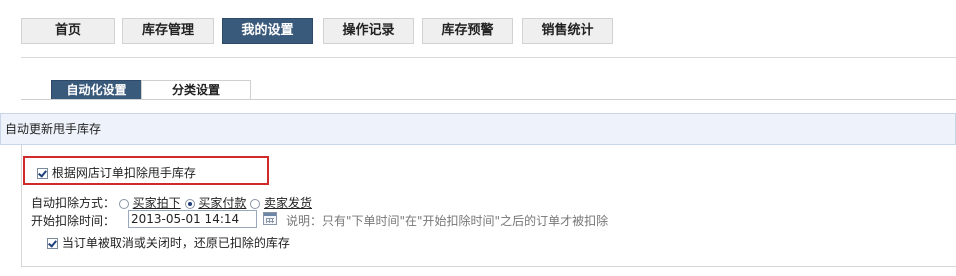  Describe the element at coordinates (368, 31) in the screenshot. I see `nav-tab-operation-log: 操作记录` at that location.